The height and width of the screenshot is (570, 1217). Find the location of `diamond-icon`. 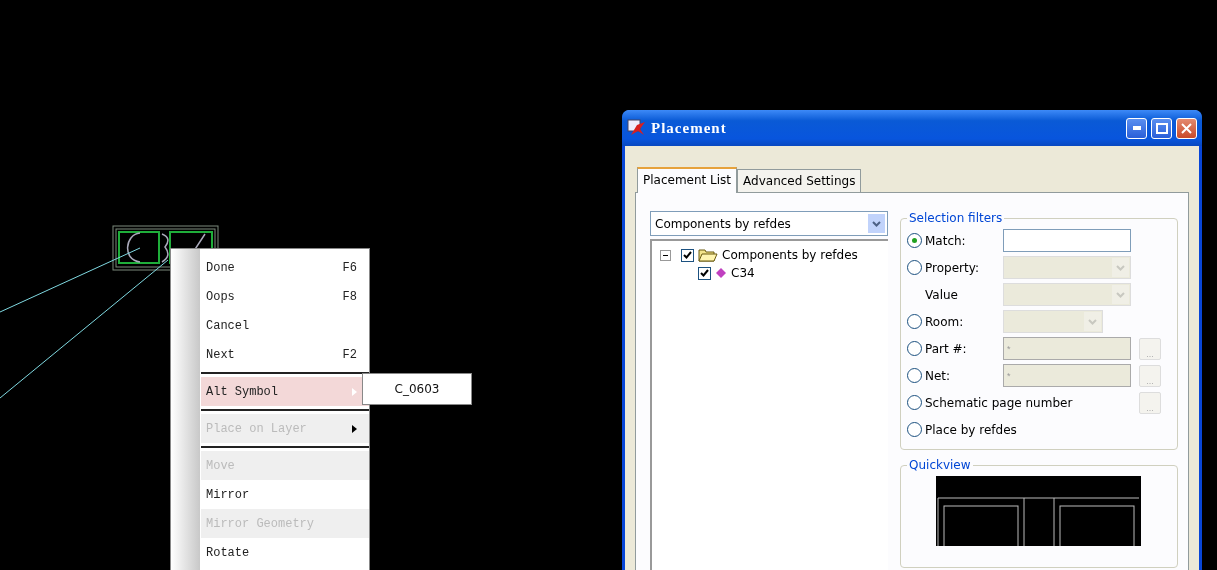

diamond-icon is located at coordinates (721, 273).